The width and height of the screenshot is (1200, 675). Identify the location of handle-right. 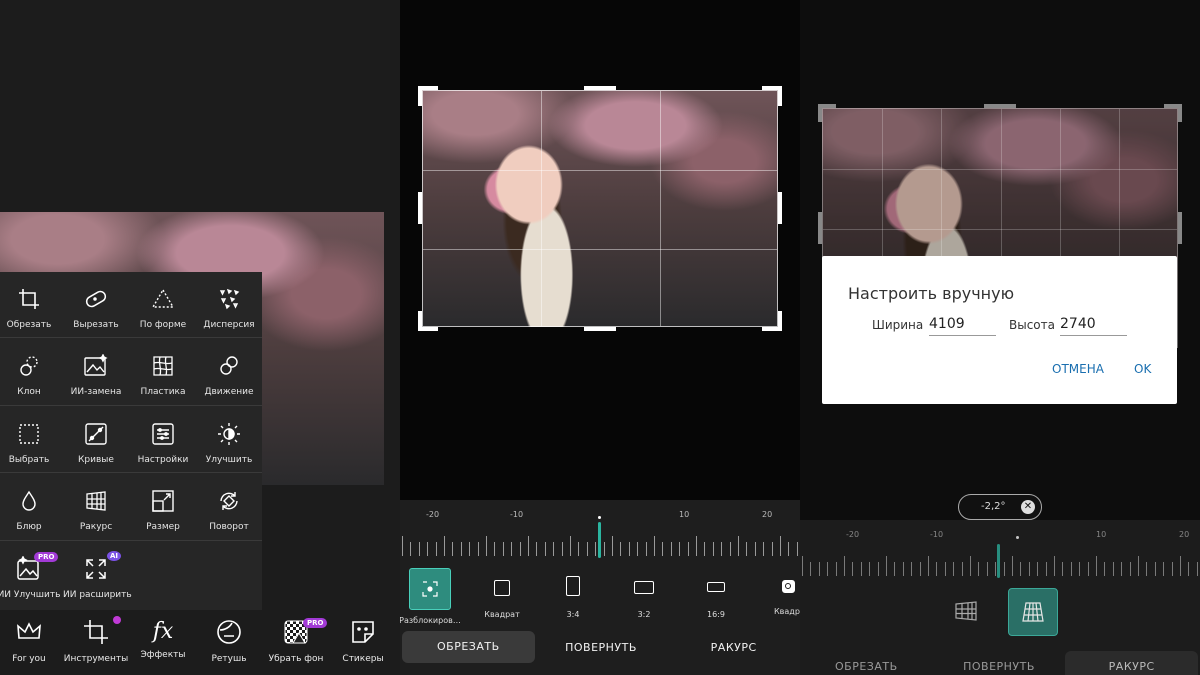
(1180, 228).